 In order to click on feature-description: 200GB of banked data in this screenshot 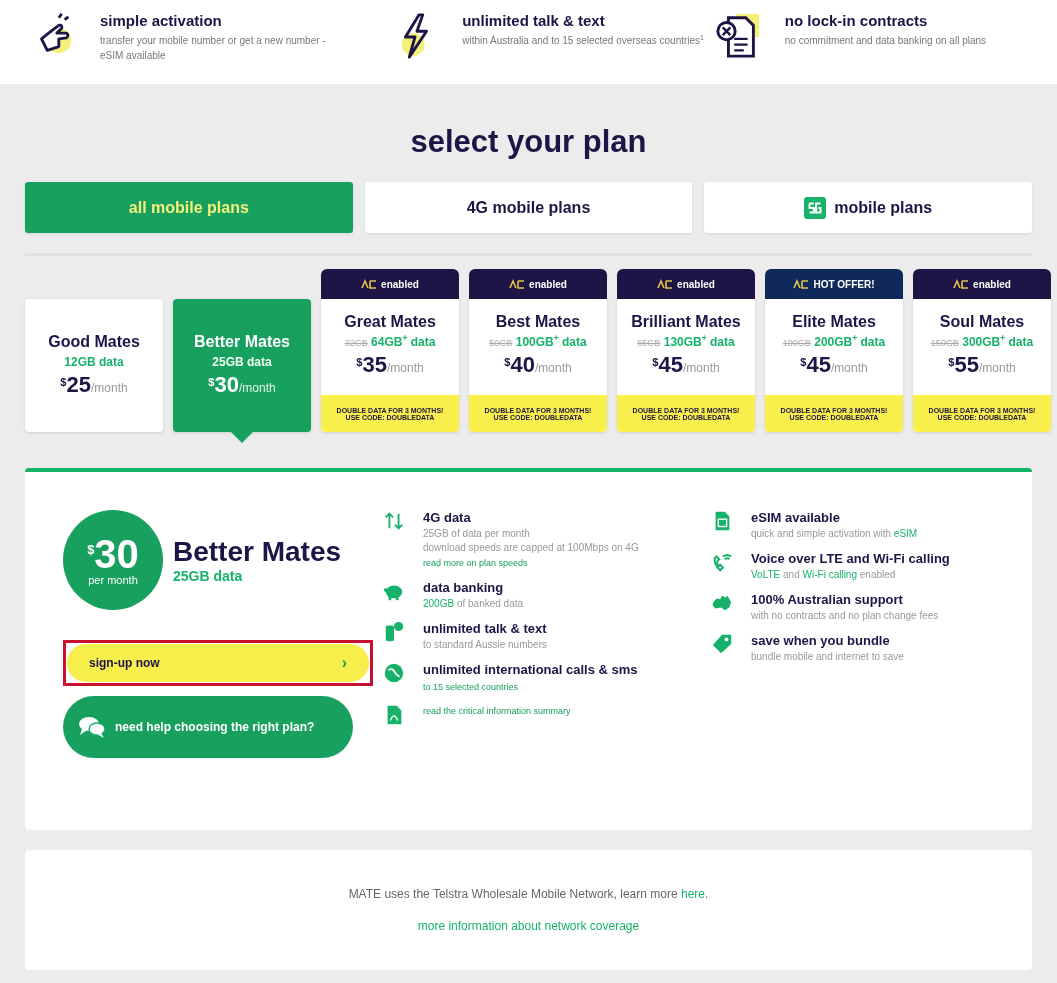, I will do `click(473, 603)`.